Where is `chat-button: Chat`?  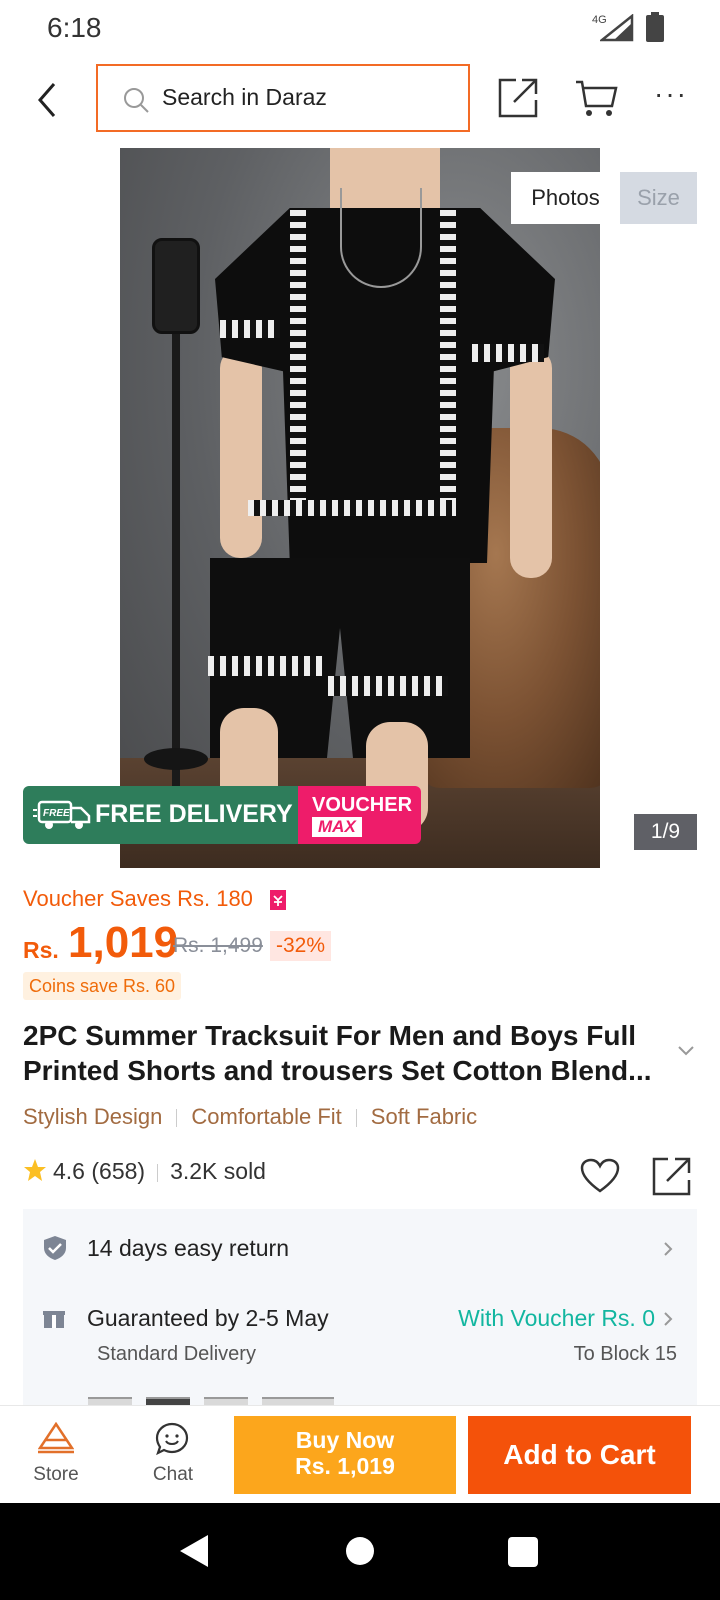
chat-button: Chat is located at coordinates (173, 1456).